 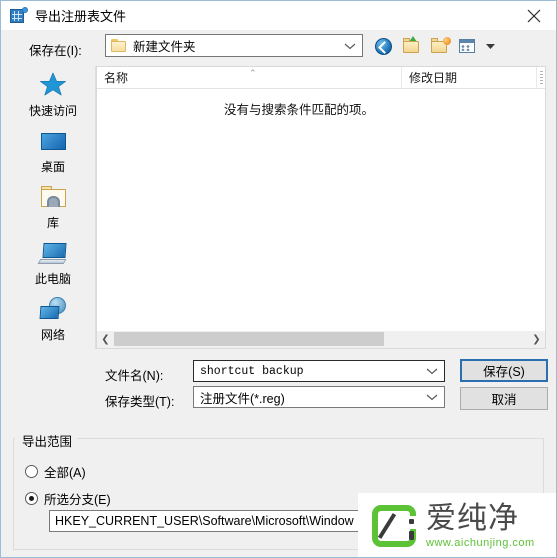 I want to click on export-range-title: 导出范围, so click(x=47, y=440).